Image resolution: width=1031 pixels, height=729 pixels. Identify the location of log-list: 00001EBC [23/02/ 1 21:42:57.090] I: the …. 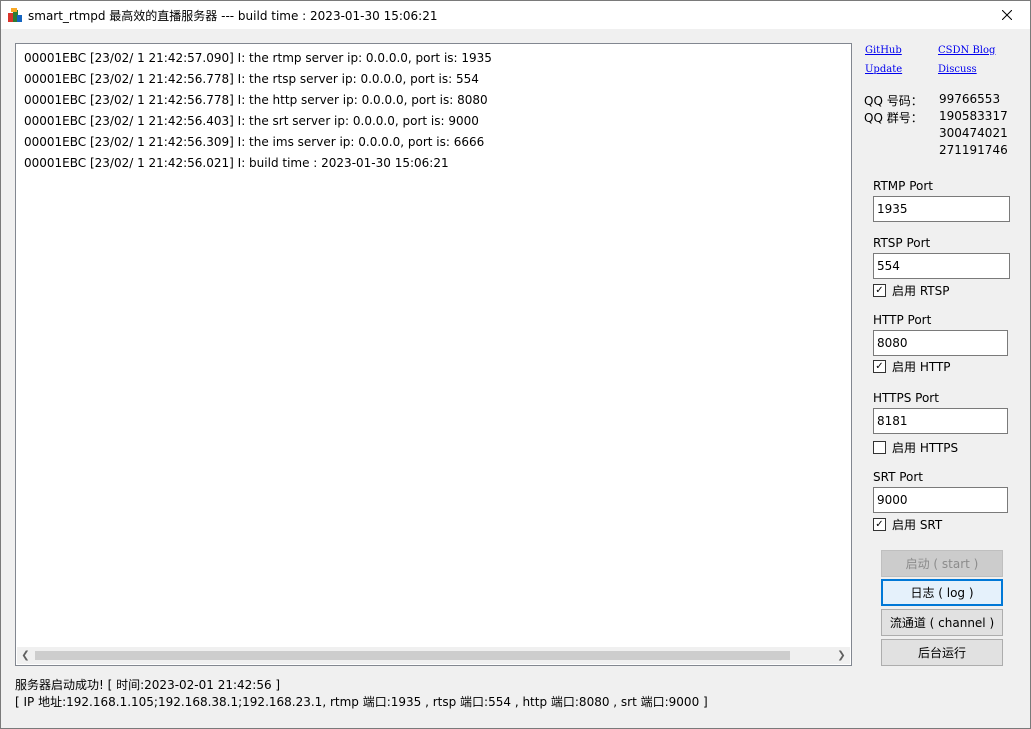
(258, 111).